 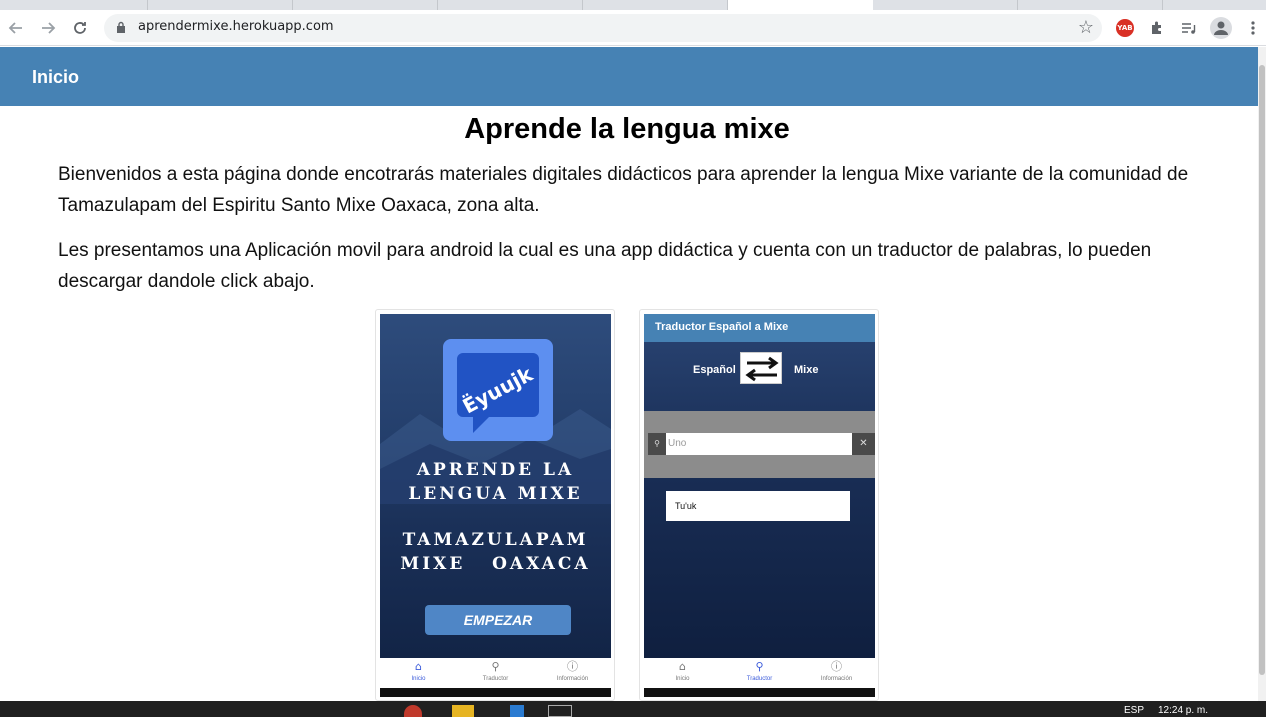 What do you see at coordinates (413, 711) in the screenshot?
I see `chrome-taskbar-icon` at bounding box center [413, 711].